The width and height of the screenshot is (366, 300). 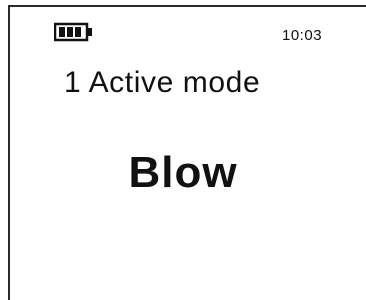 I want to click on screen-border-top, so click(x=187, y=6).